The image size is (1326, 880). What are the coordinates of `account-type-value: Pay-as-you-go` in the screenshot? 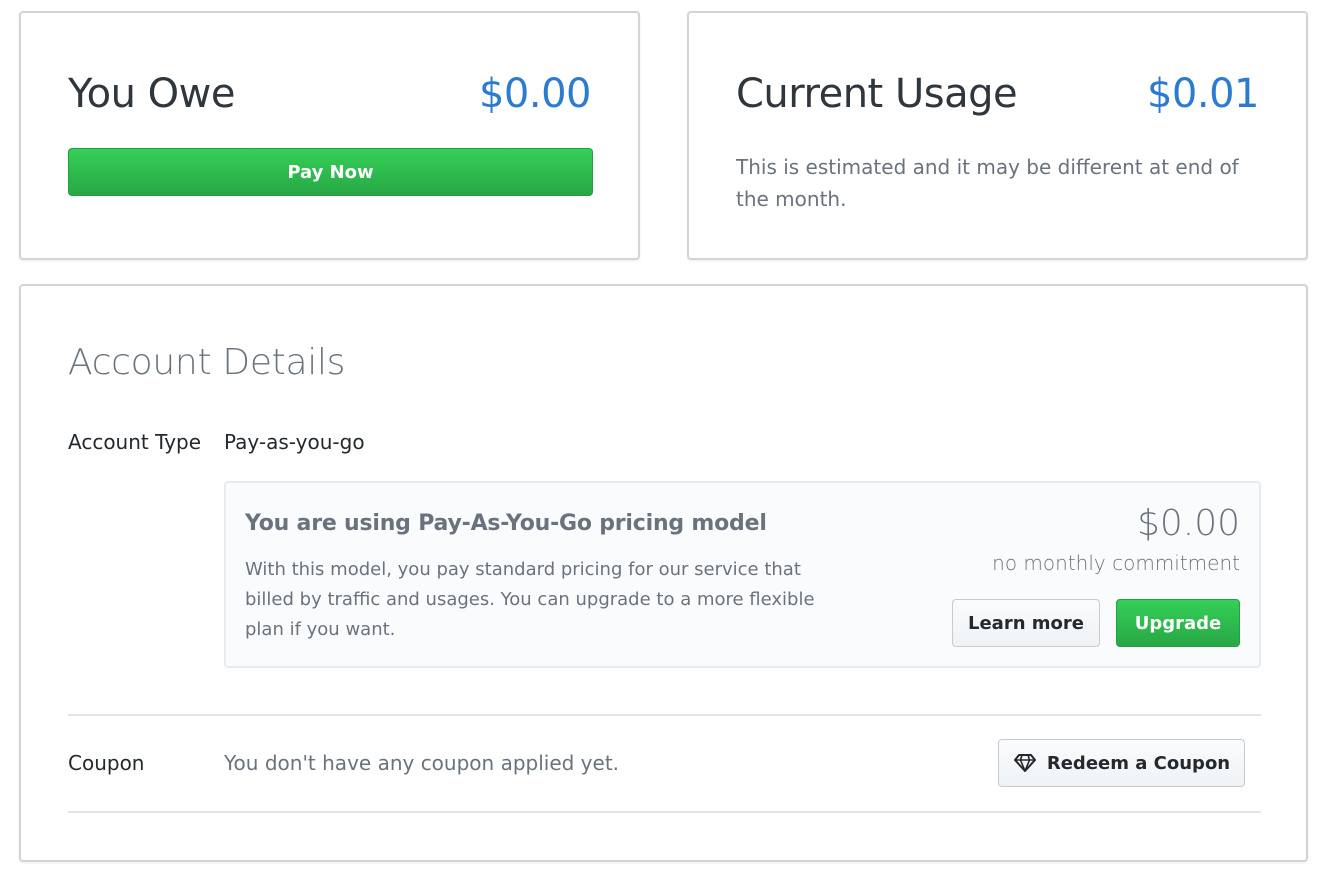 It's located at (294, 442).